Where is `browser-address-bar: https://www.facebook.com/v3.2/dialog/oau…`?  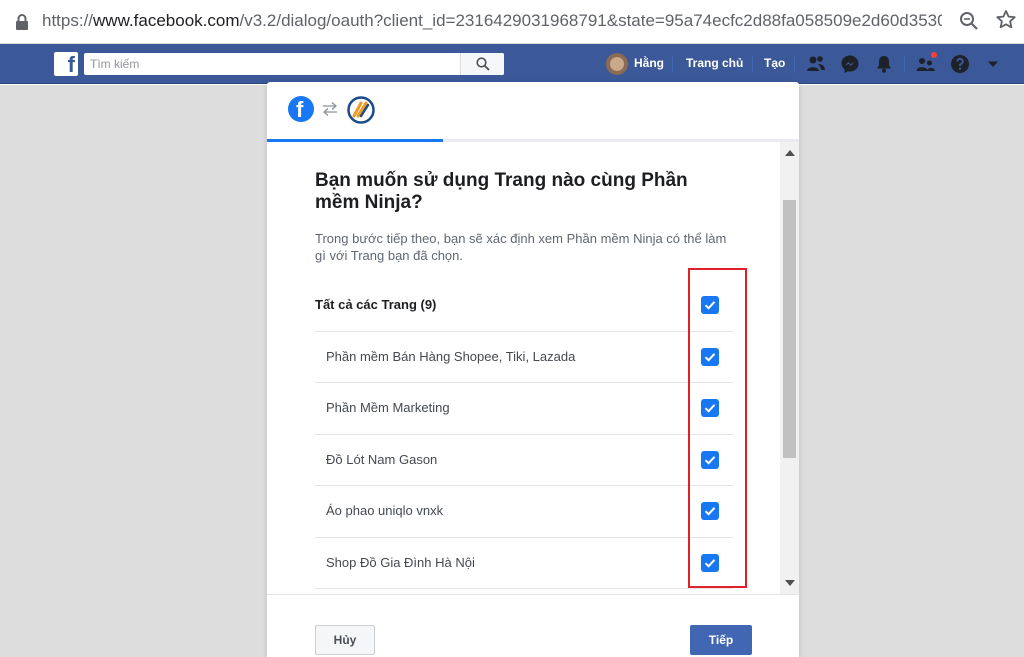
browser-address-bar: https://www.facebook.com/v3.2/dialog/oau… is located at coordinates (512, 22).